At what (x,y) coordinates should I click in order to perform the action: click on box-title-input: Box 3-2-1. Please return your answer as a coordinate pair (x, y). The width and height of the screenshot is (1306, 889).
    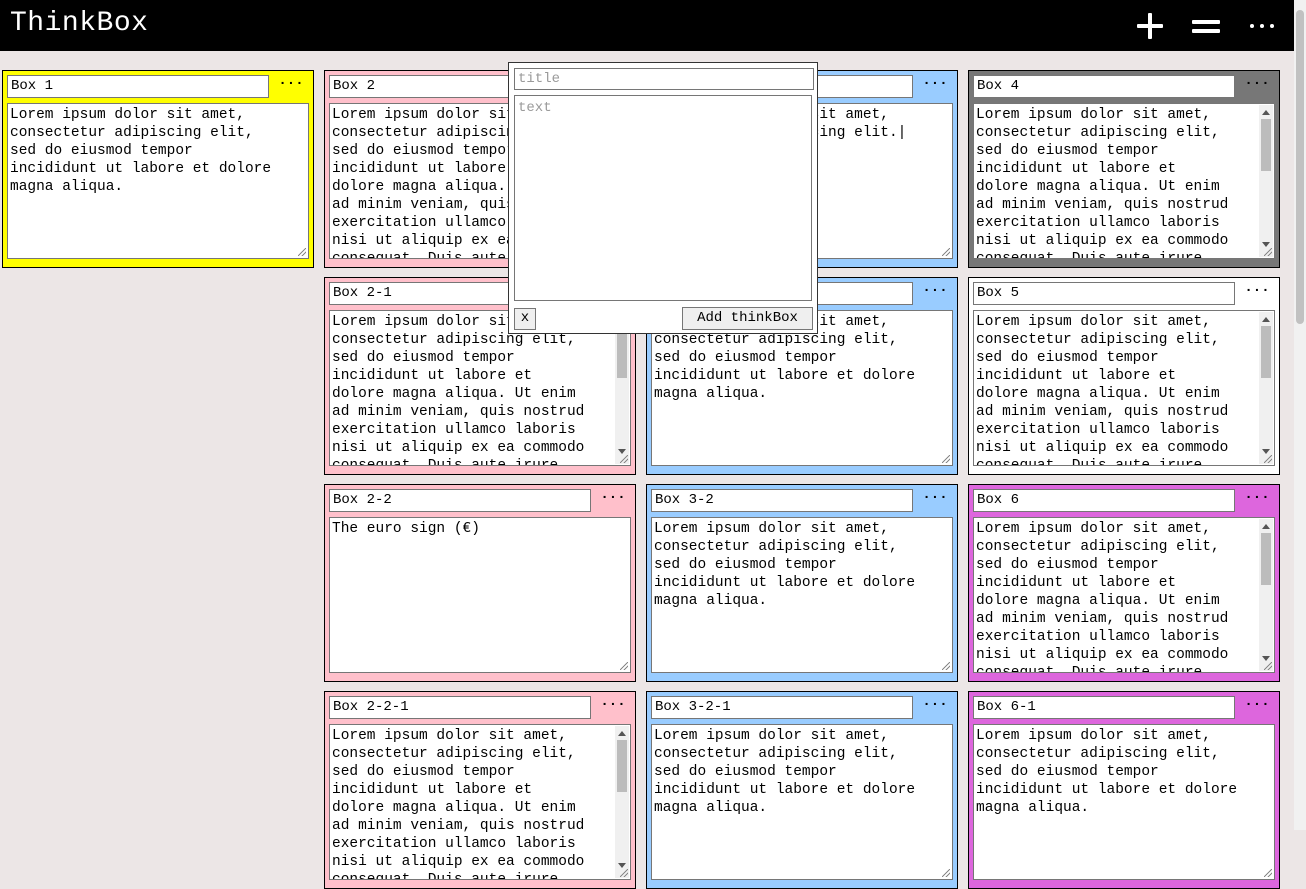
    Looking at the image, I should click on (782, 707).